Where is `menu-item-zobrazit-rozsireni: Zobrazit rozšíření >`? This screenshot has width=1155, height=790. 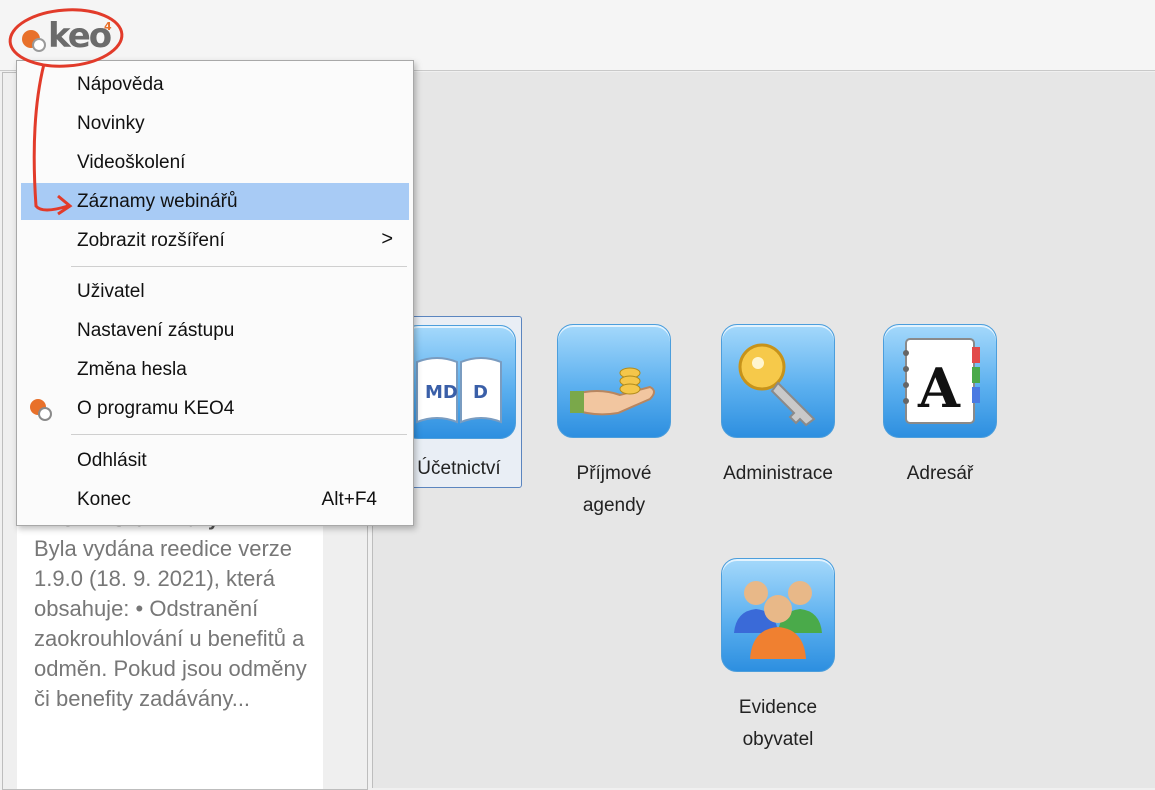
menu-item-zobrazit-rozsireni: Zobrazit rozšíření > is located at coordinates (215, 240).